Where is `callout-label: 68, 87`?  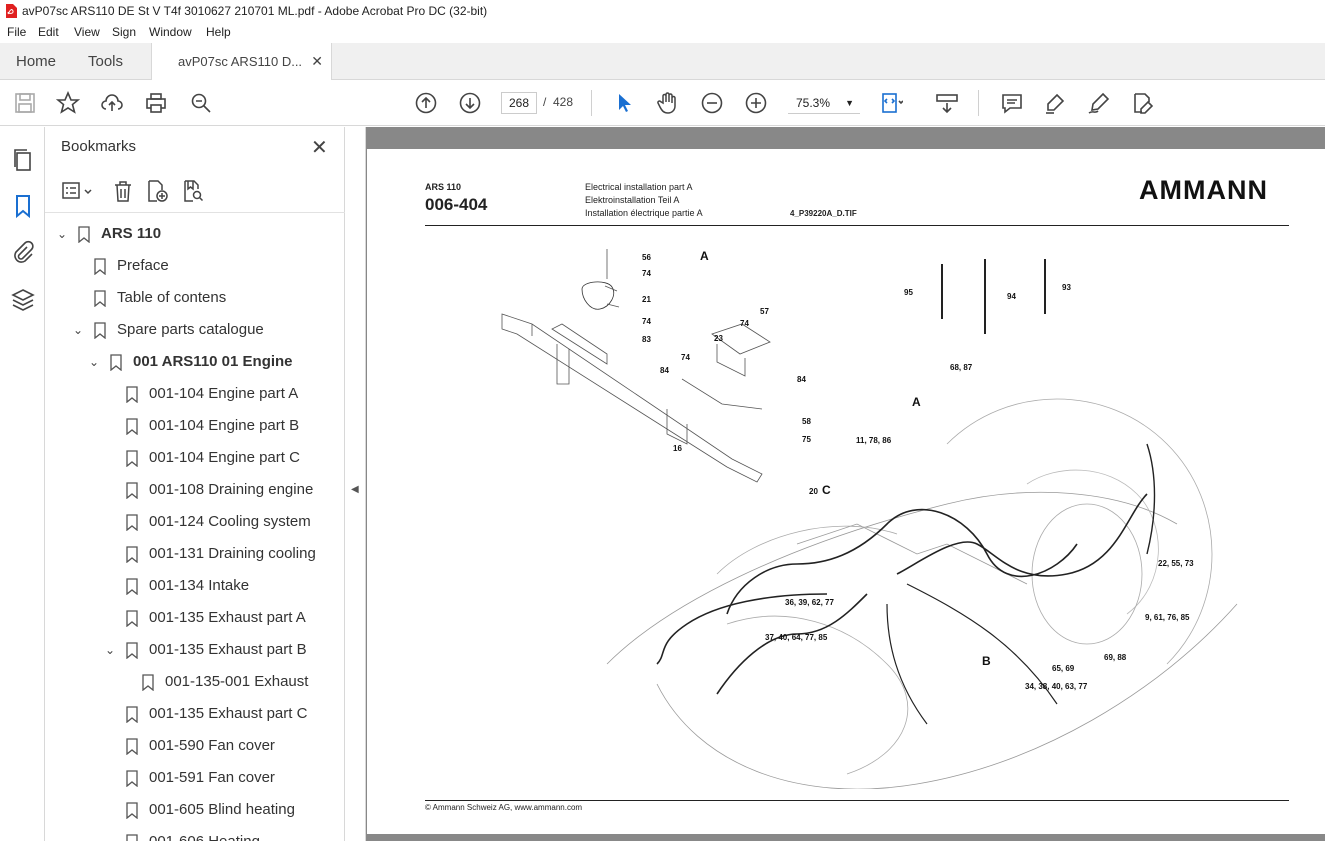
callout-label: 68, 87 is located at coordinates (961, 367).